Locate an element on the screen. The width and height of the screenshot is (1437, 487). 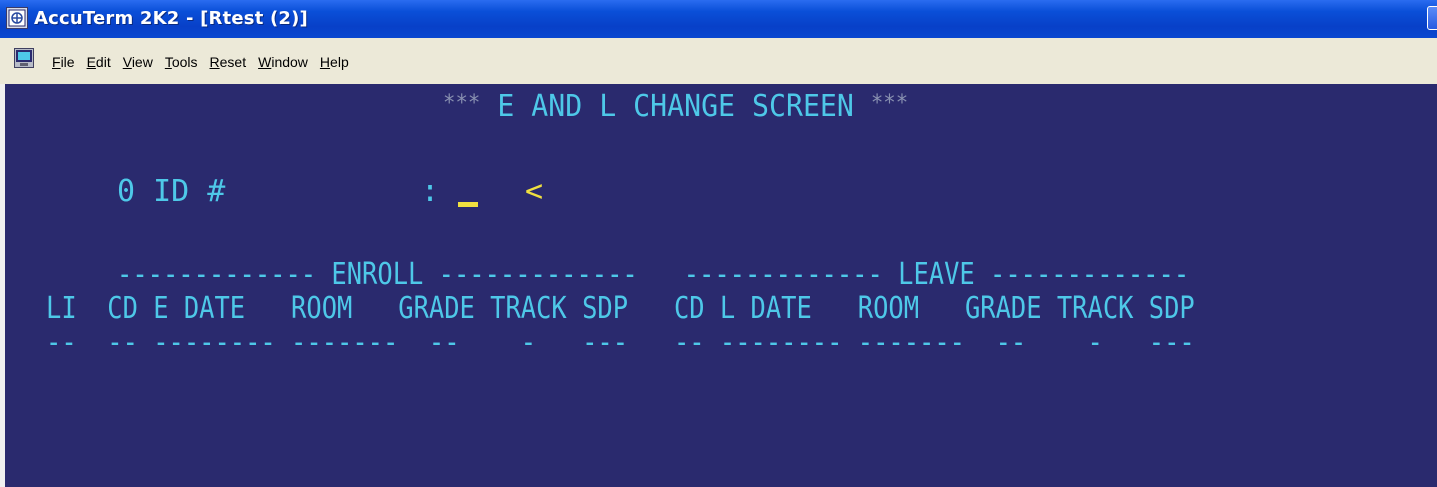
id-field-marker: < is located at coordinates (534, 191).